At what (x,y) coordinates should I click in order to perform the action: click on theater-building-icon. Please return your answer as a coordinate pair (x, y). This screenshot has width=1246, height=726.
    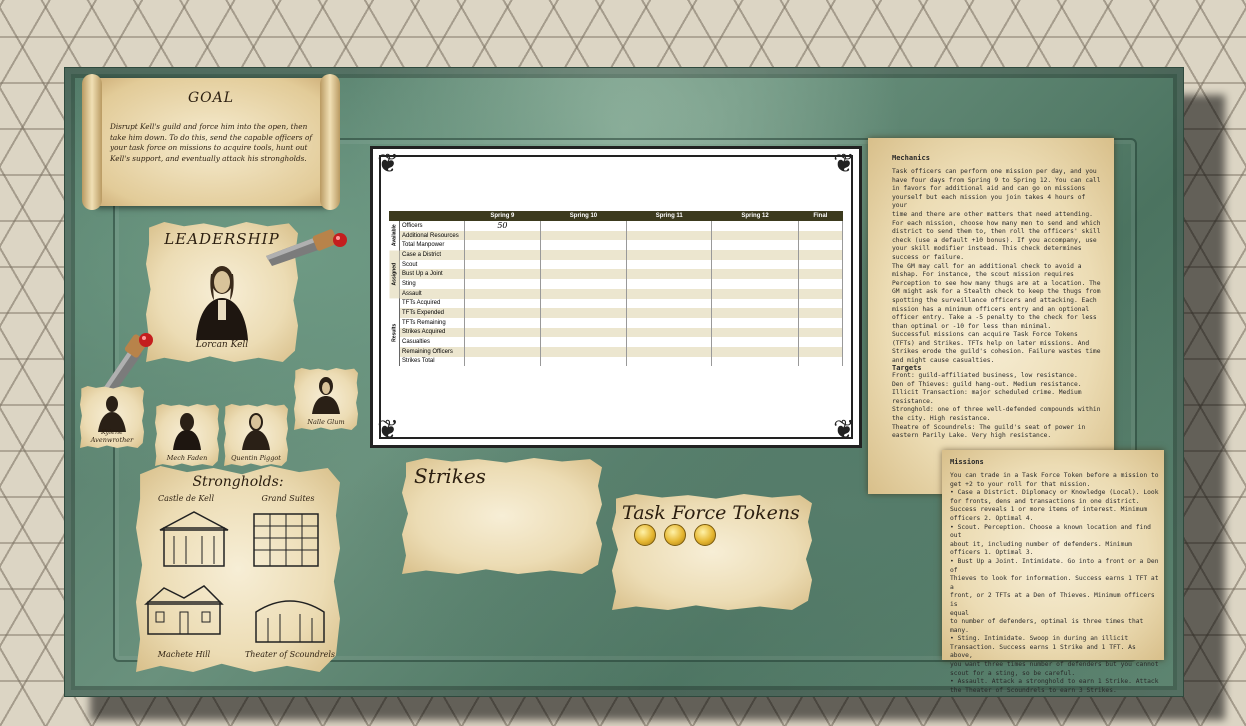
    Looking at the image, I should click on (290, 618).